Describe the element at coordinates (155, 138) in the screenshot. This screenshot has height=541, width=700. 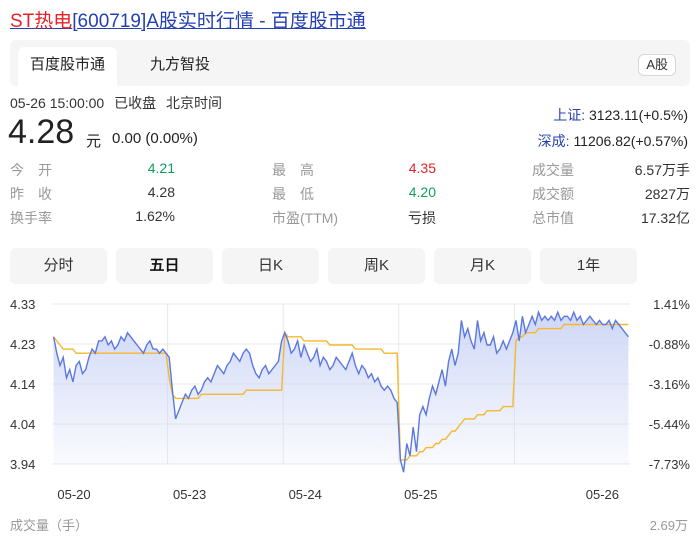
I see `price-change: 0.00 (0.00%)` at that location.